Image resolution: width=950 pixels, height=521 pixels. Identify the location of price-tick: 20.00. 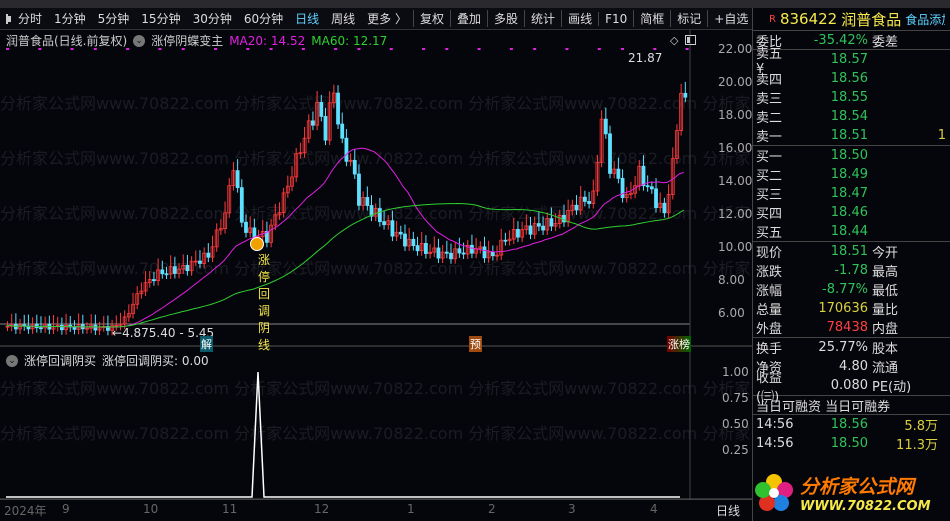
(735, 82).